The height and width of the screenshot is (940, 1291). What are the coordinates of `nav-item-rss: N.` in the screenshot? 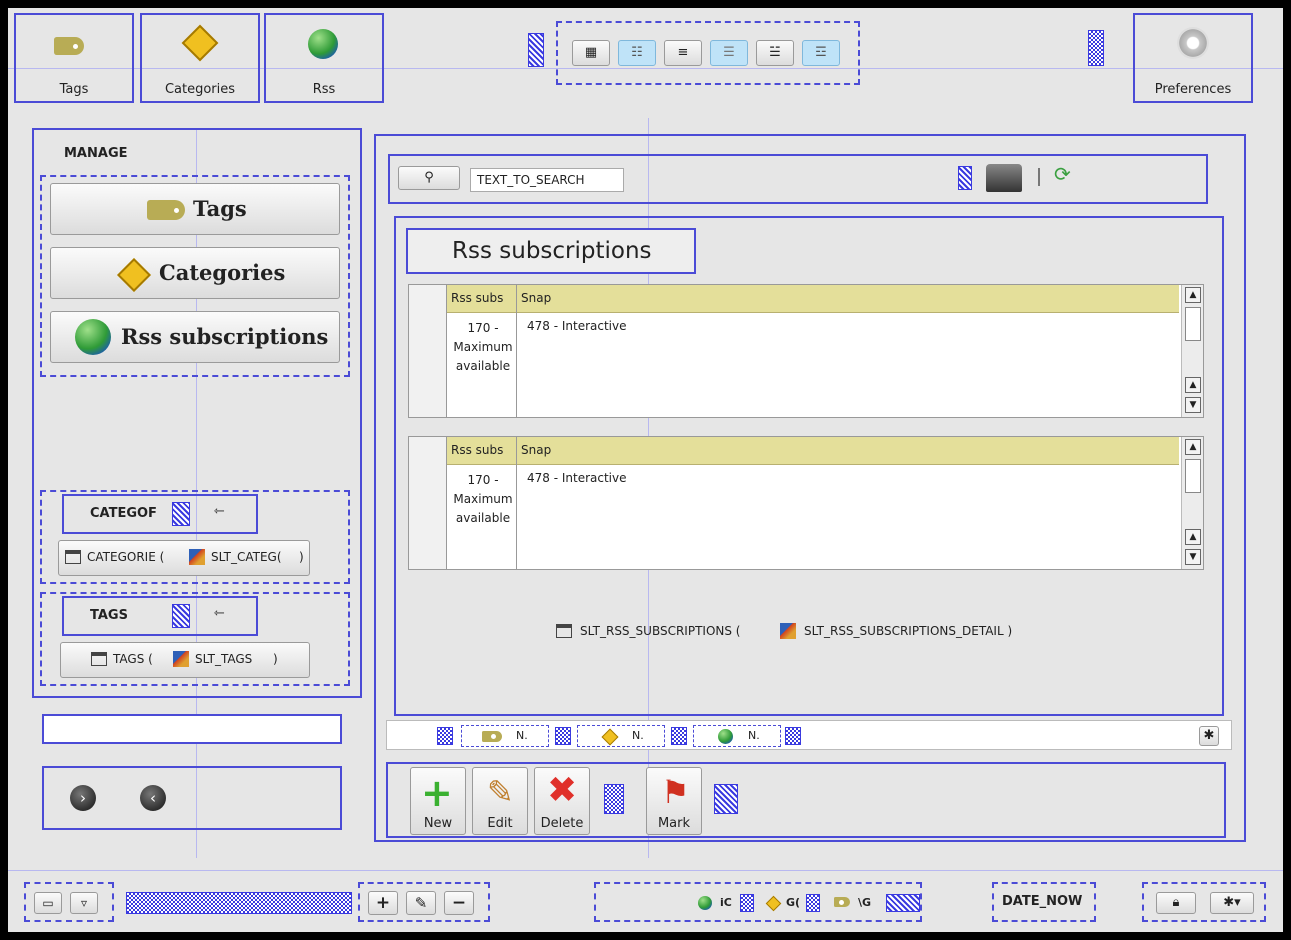 It's located at (737, 736).